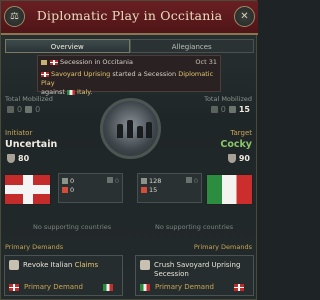  I want to click on initiator-no-support: No supporting countries, so click(72, 227).